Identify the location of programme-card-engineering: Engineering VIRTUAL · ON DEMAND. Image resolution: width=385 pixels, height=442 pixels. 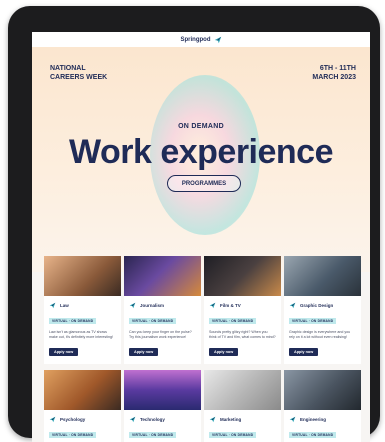
(322, 406).